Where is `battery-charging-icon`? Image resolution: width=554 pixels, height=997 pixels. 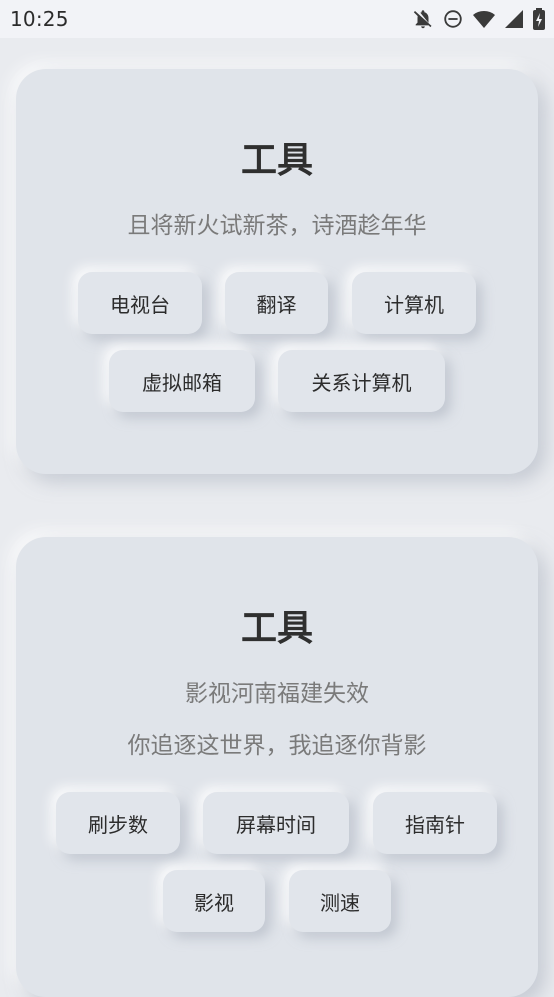 battery-charging-icon is located at coordinates (539, 19).